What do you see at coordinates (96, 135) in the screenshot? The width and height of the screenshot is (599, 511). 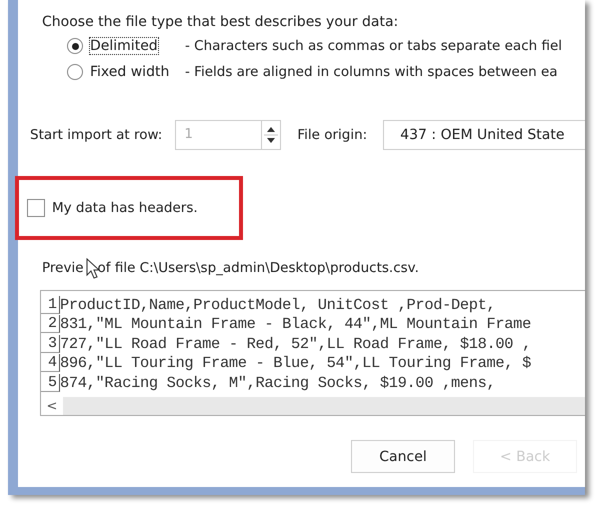 I see `start-row-label: Start import at row:` at bounding box center [96, 135].